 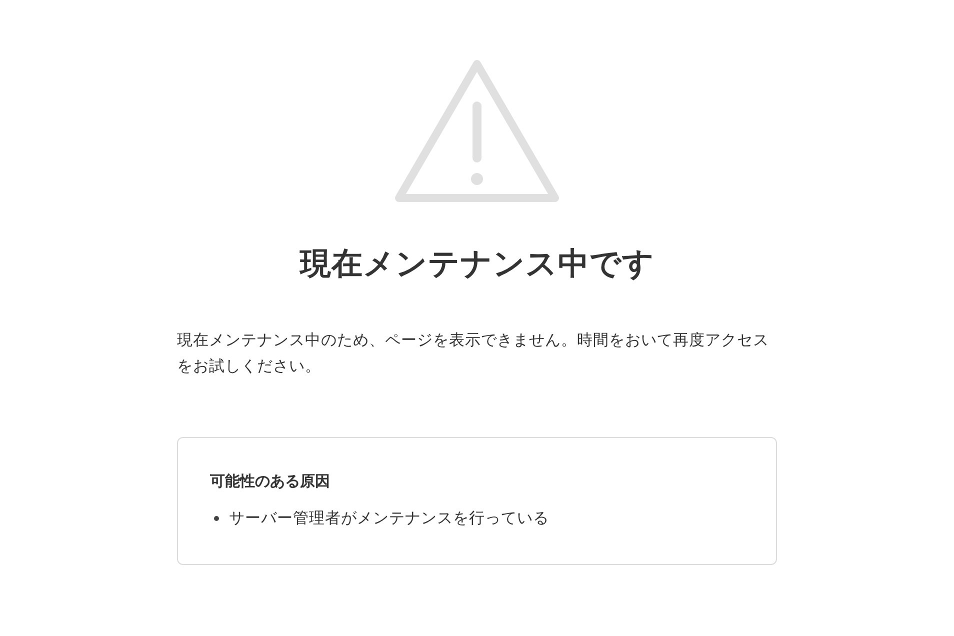 I want to click on message-text: 現在メンテナンス中のため、ページを表示できません。時間をおいて再度アクセスをお試しください。, so click(x=473, y=354).